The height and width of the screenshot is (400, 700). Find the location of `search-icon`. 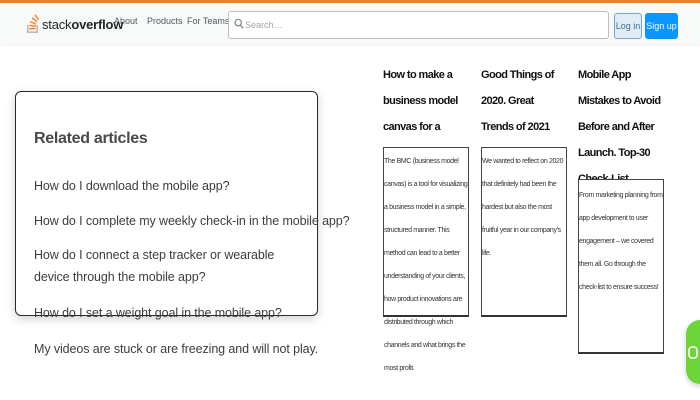

search-icon is located at coordinates (239, 23).